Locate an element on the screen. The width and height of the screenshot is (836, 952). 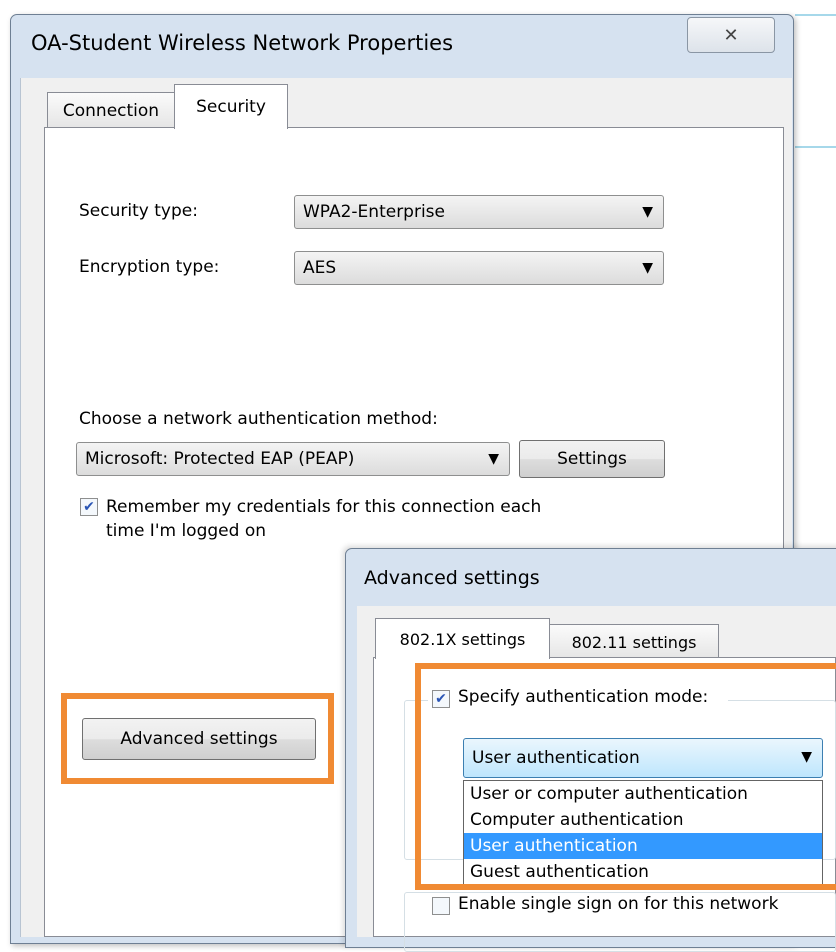
tab-802-1x-label: 802.1X settings is located at coordinates (462, 639).